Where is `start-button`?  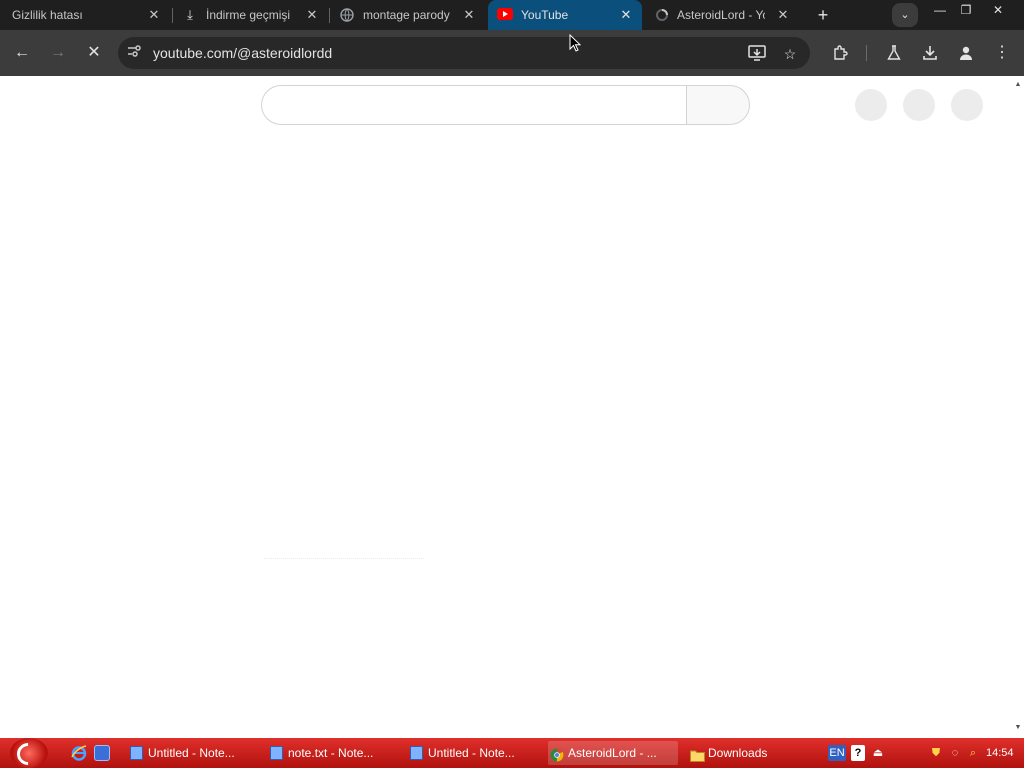 start-button is located at coordinates (29, 753).